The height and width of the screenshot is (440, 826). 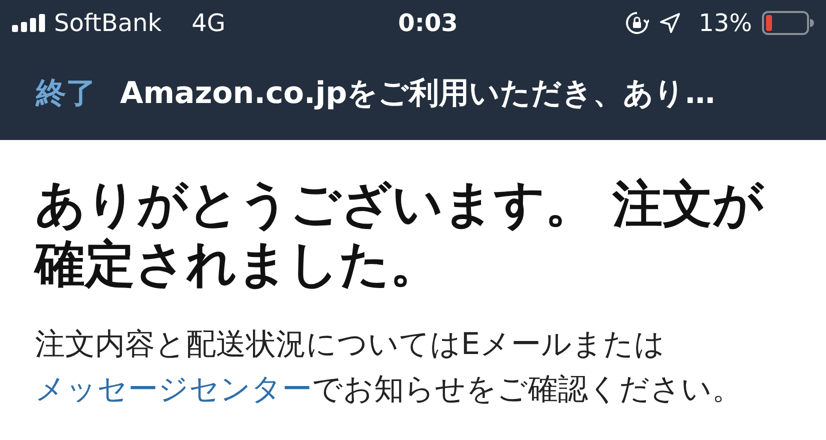 What do you see at coordinates (29, 23) in the screenshot?
I see `signal-icon` at bounding box center [29, 23].